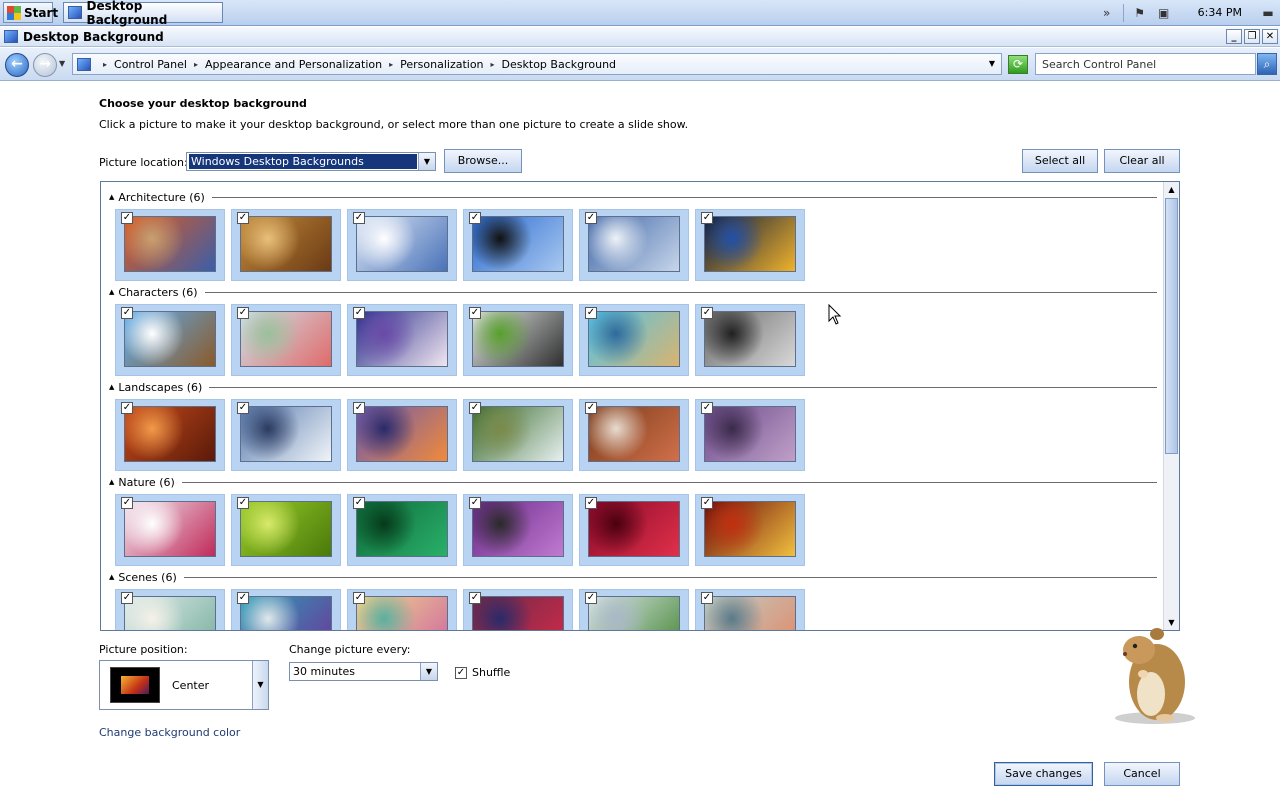 The width and height of the screenshot is (1280, 800). What do you see at coordinates (633, 292) in the screenshot?
I see `category-header: ▲ Characters (6)` at bounding box center [633, 292].